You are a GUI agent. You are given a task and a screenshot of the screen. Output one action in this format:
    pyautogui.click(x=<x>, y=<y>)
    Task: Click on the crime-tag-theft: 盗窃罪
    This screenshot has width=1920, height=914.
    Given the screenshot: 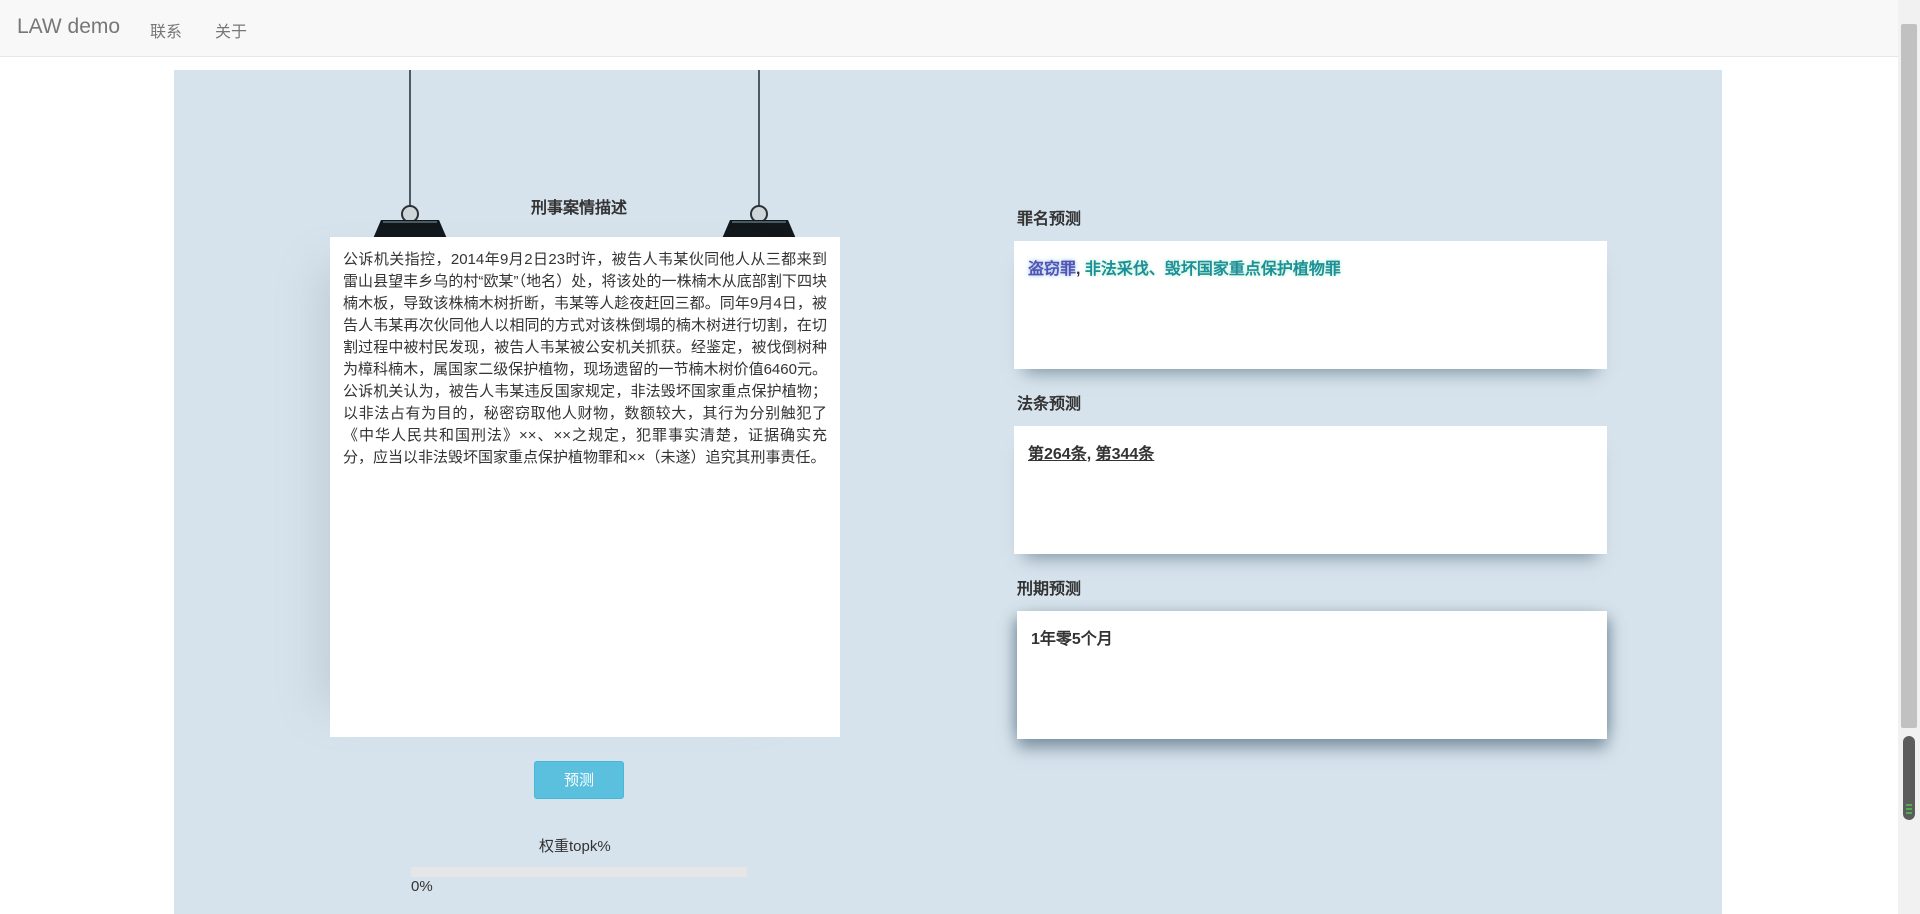 What is the action you would take?
    pyautogui.click(x=1052, y=269)
    